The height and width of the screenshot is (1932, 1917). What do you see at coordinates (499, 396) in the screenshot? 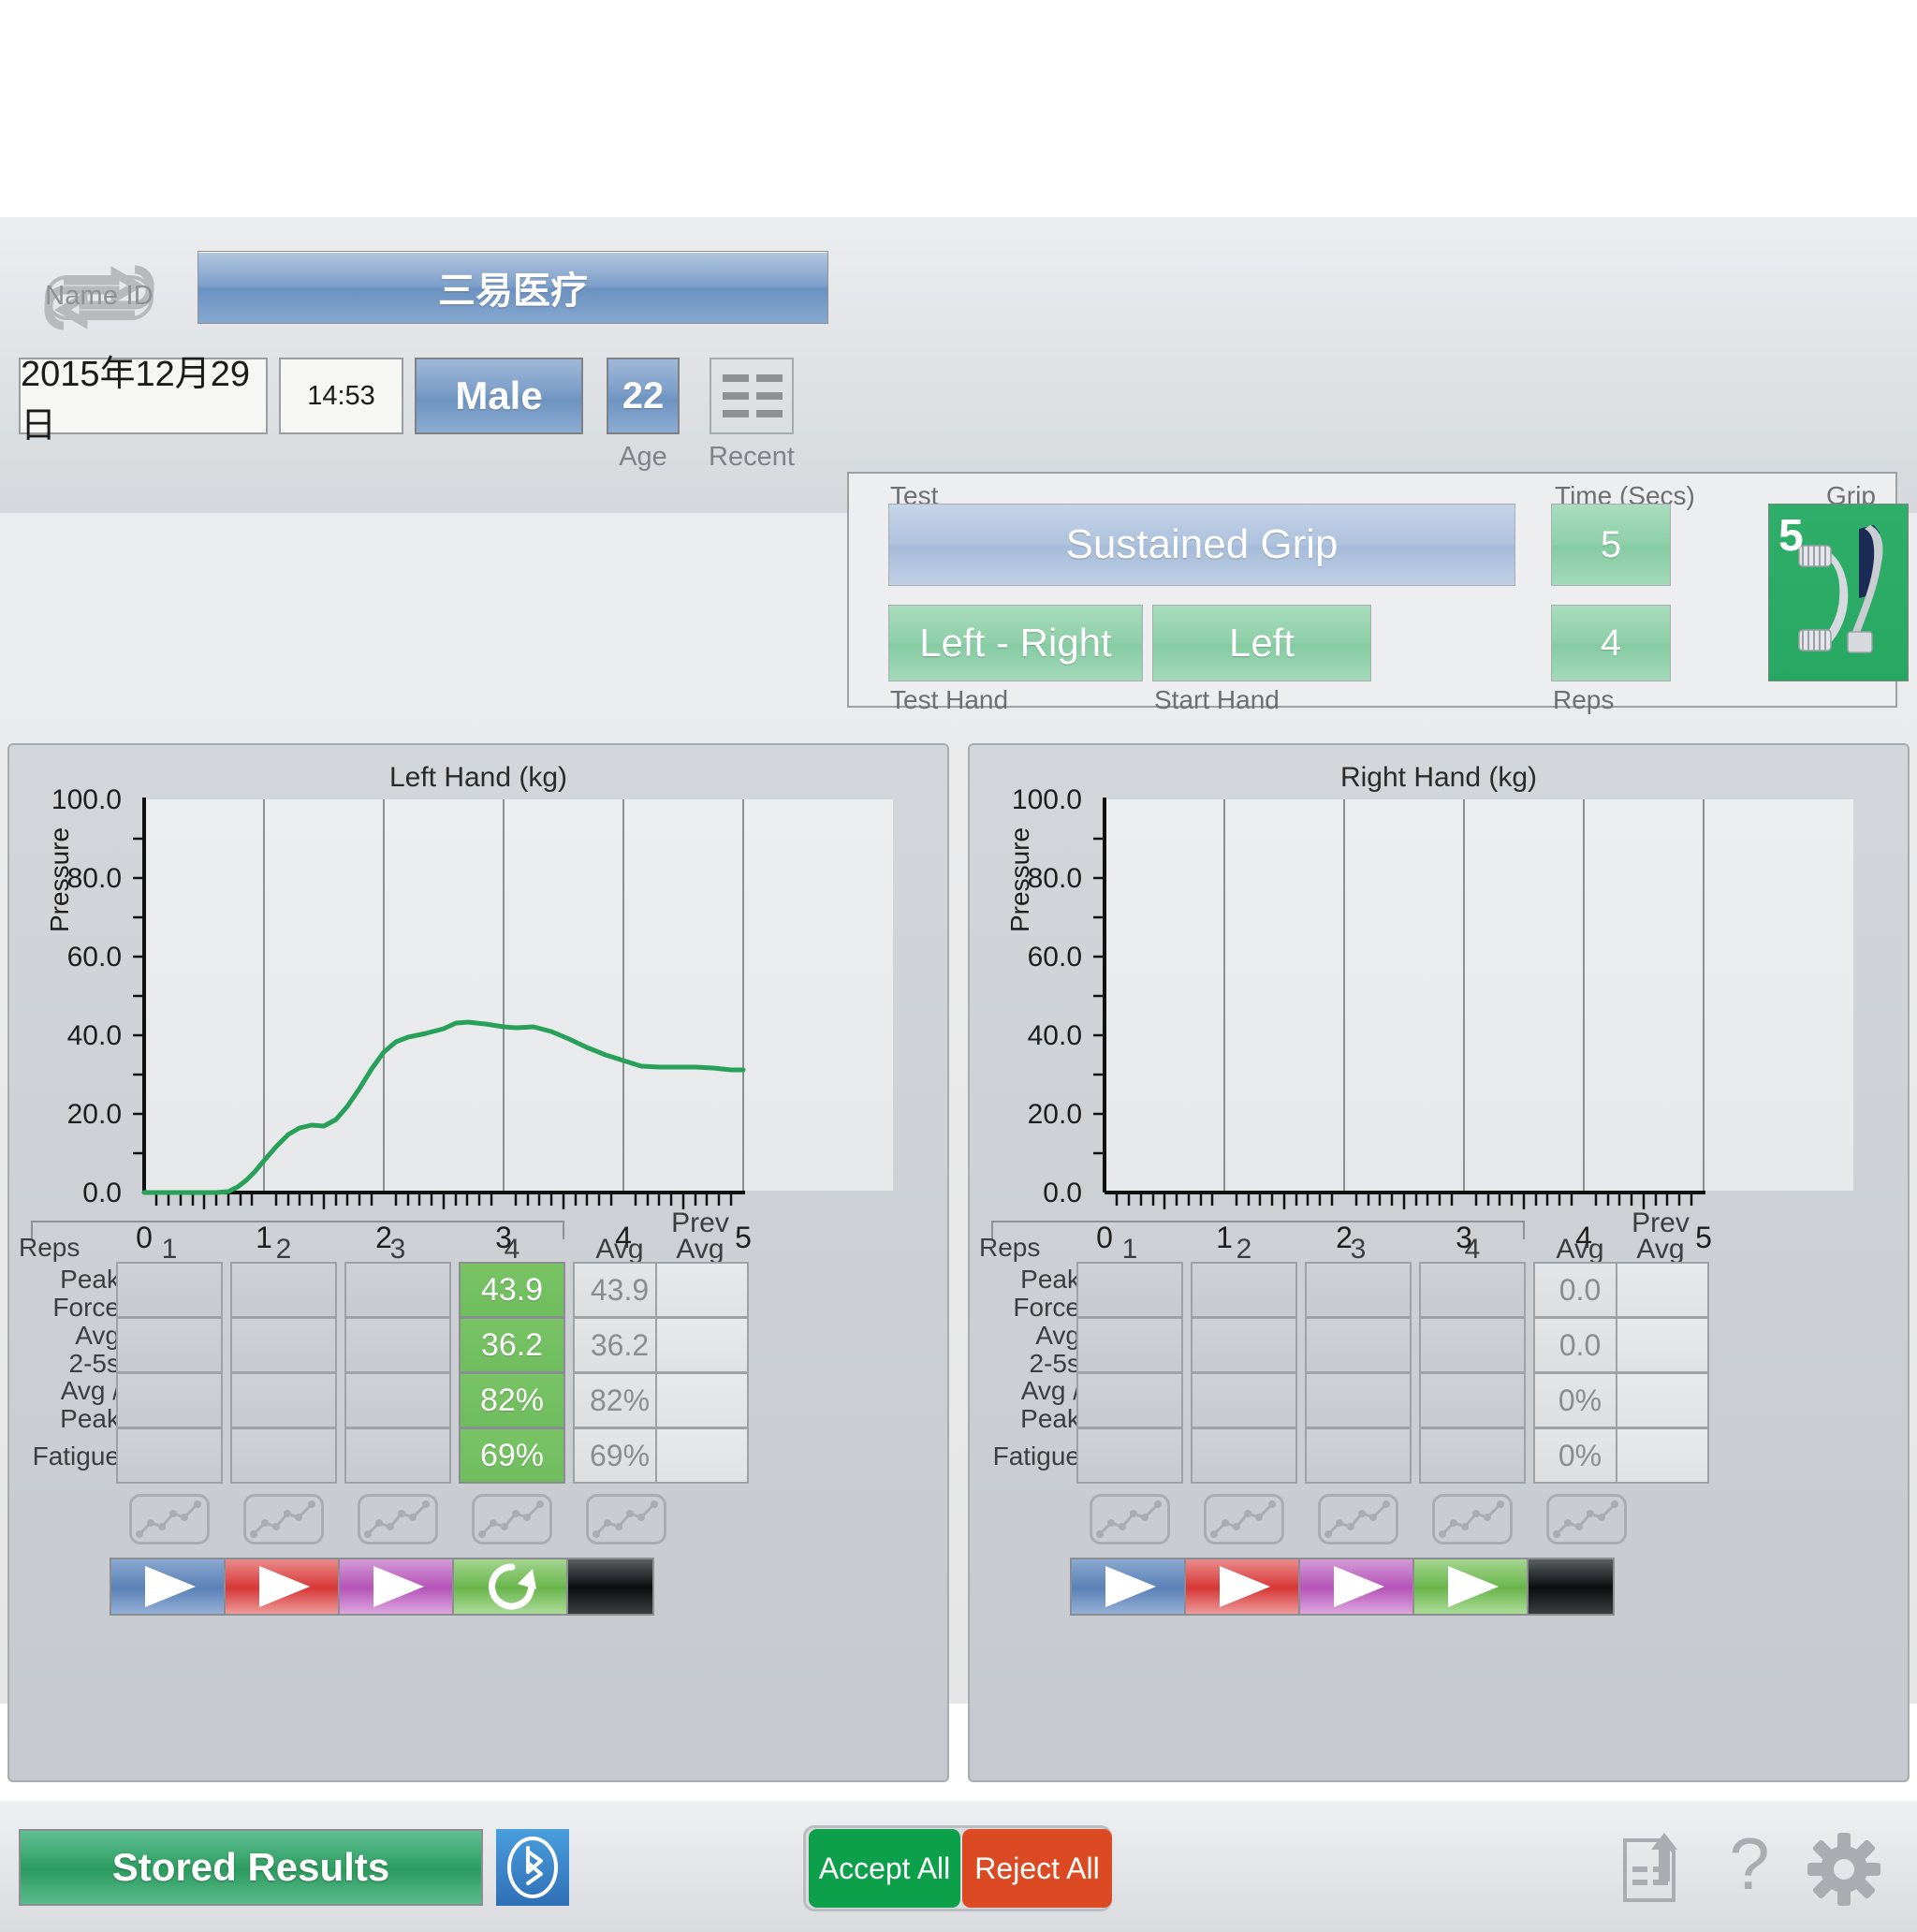
I see `gender-button: Male` at bounding box center [499, 396].